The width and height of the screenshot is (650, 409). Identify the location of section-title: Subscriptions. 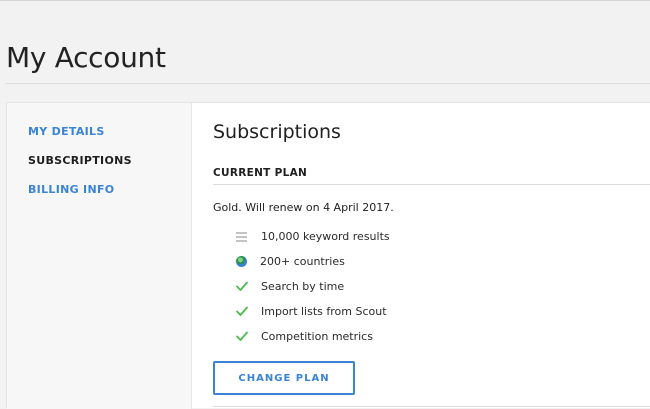
(277, 132).